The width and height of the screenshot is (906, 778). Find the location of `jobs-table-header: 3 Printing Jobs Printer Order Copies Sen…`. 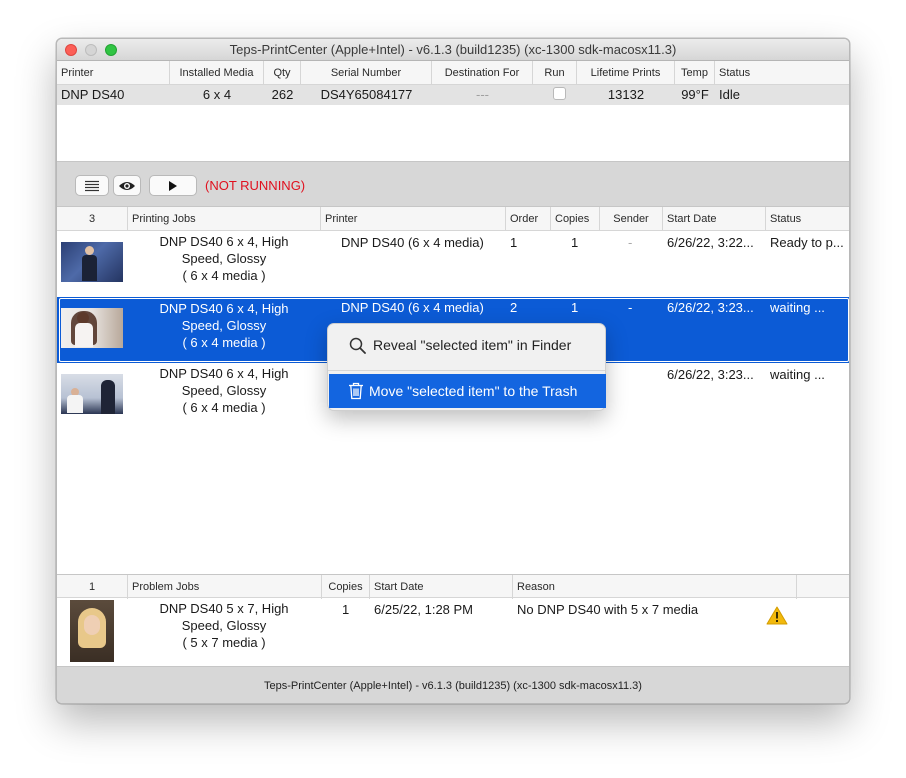

jobs-table-header: 3 Printing Jobs Printer Order Copies Sen… is located at coordinates (453, 219).